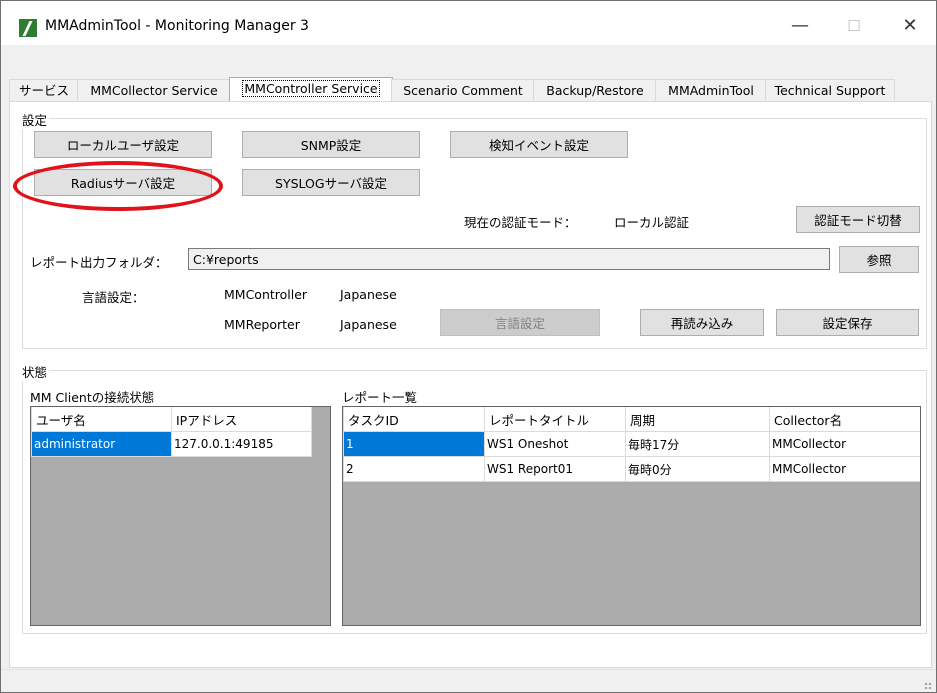  Describe the element at coordinates (539, 144) in the screenshot. I see `detect-event-settings-button: 検知イベント設定` at that location.